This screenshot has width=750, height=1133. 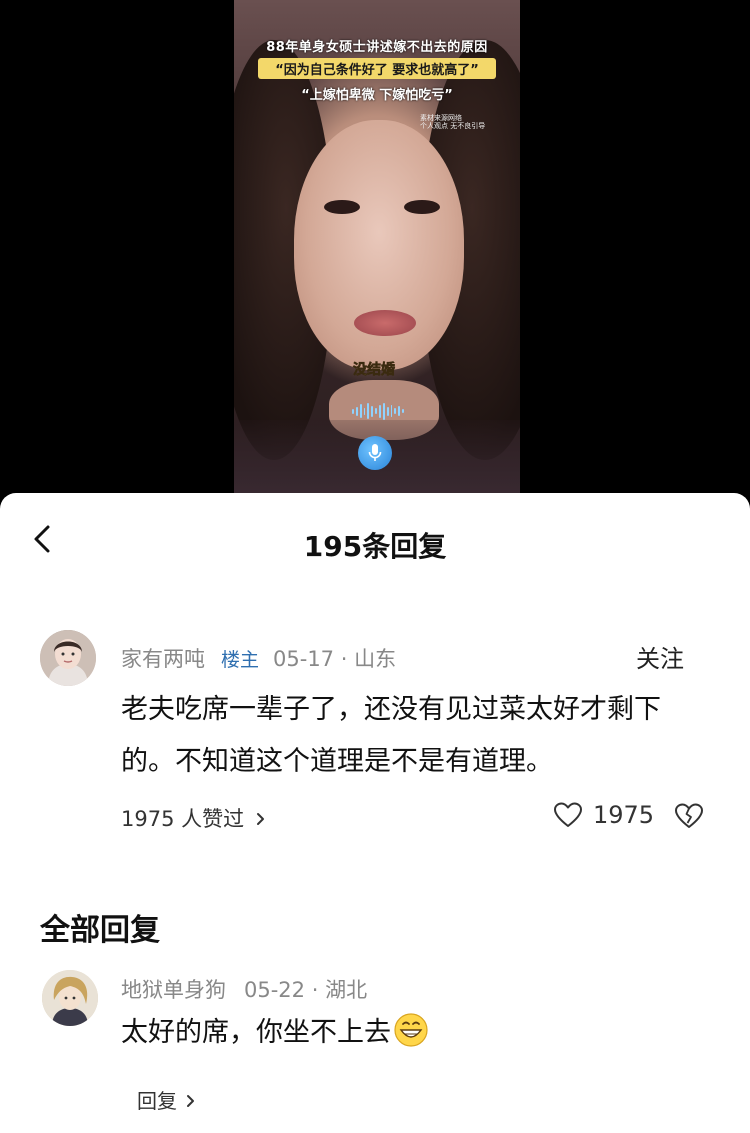 I want to click on comment-text: 老夫吃席一辈子了，还没有见过菜太好才剩下的。不知道这个道理是不是有道理。, so click(x=391, y=735).